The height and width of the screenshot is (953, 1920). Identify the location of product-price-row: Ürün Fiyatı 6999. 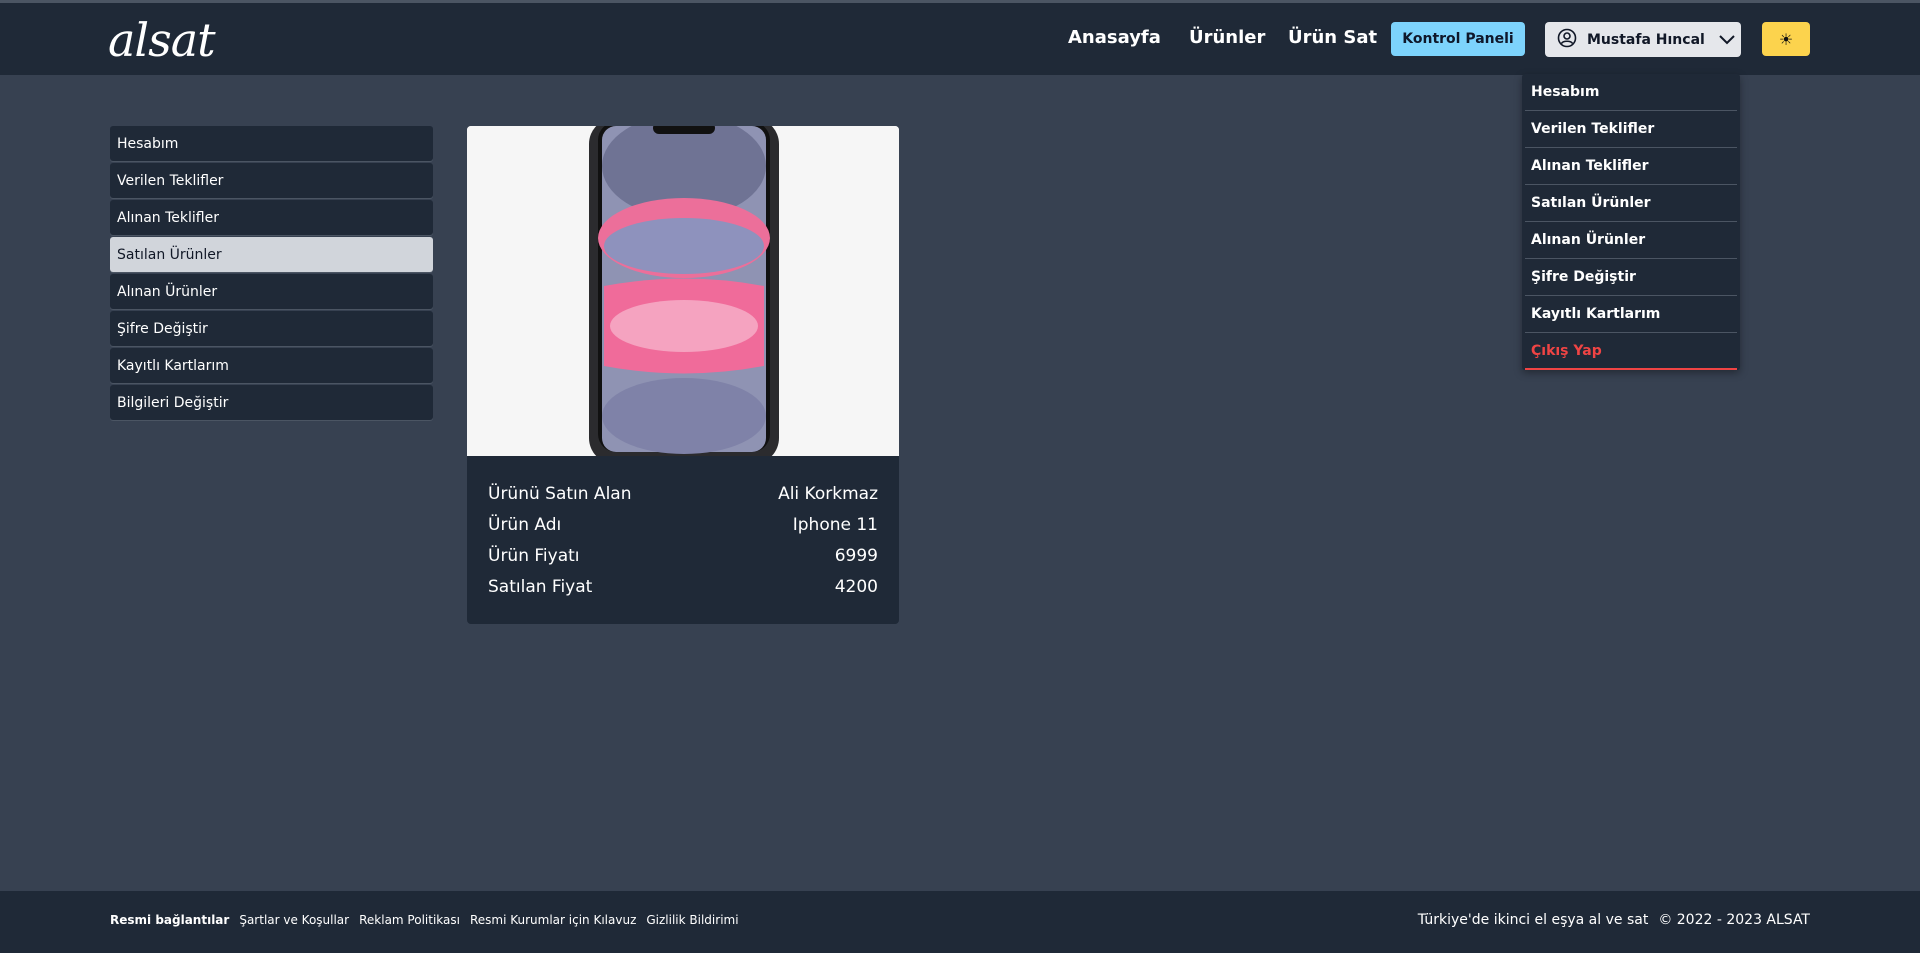
(683, 555).